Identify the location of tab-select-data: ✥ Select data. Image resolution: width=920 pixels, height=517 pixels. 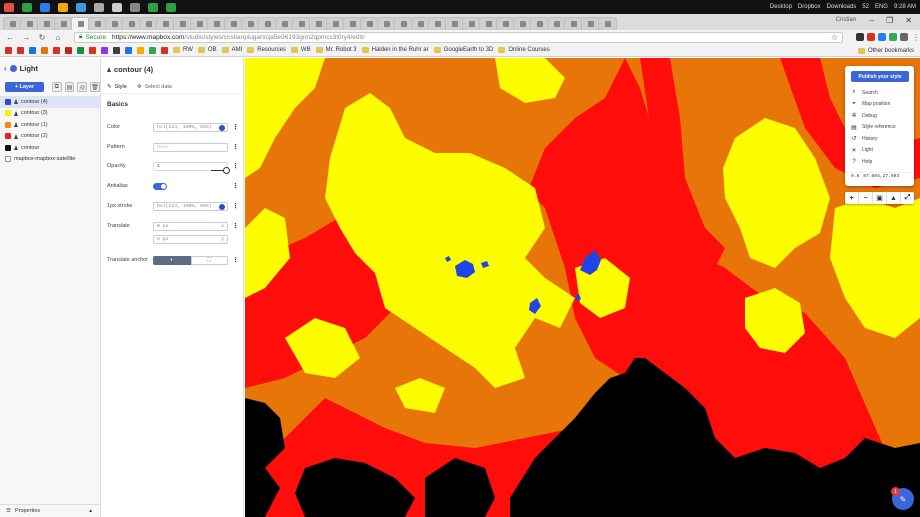
(154, 87).